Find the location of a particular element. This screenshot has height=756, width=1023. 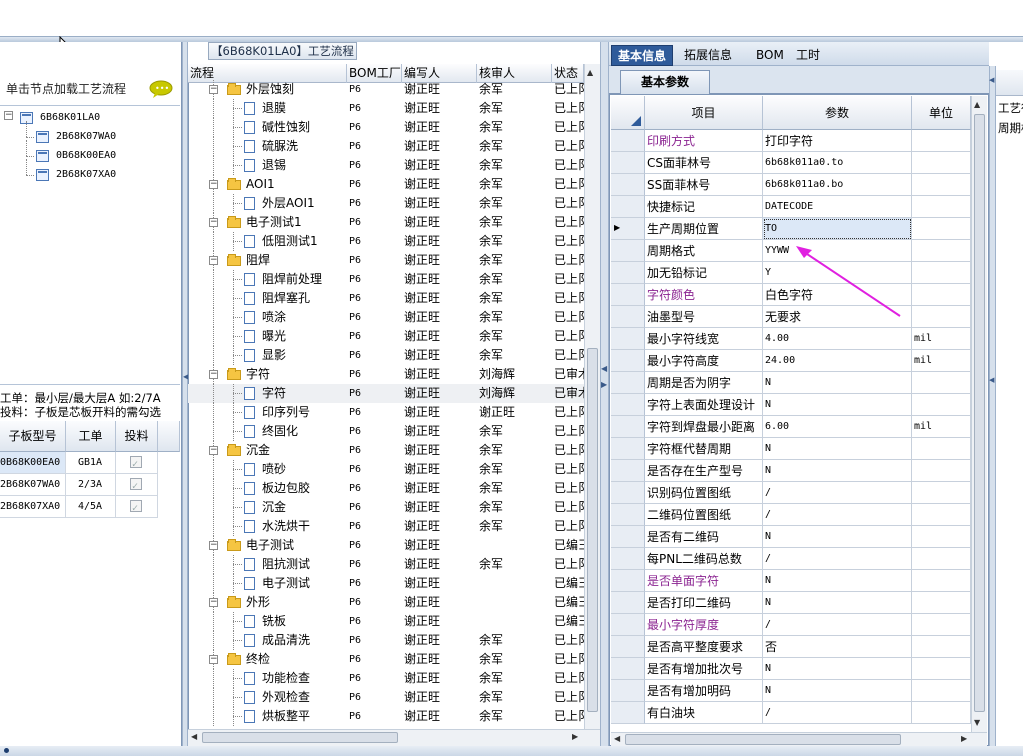

process-step-row: 板边包胶 P6 谢正旺 余军 已上阝 is located at coordinates (386, 488).